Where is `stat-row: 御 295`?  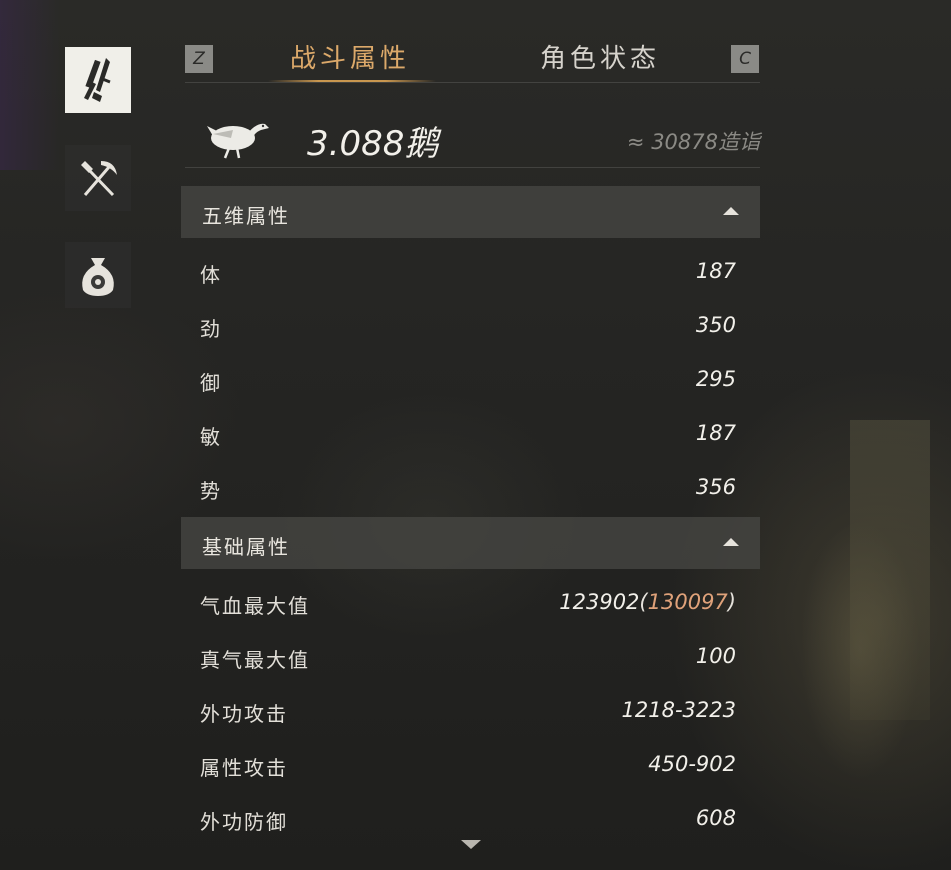 stat-row: 御 295 is located at coordinates (468, 380).